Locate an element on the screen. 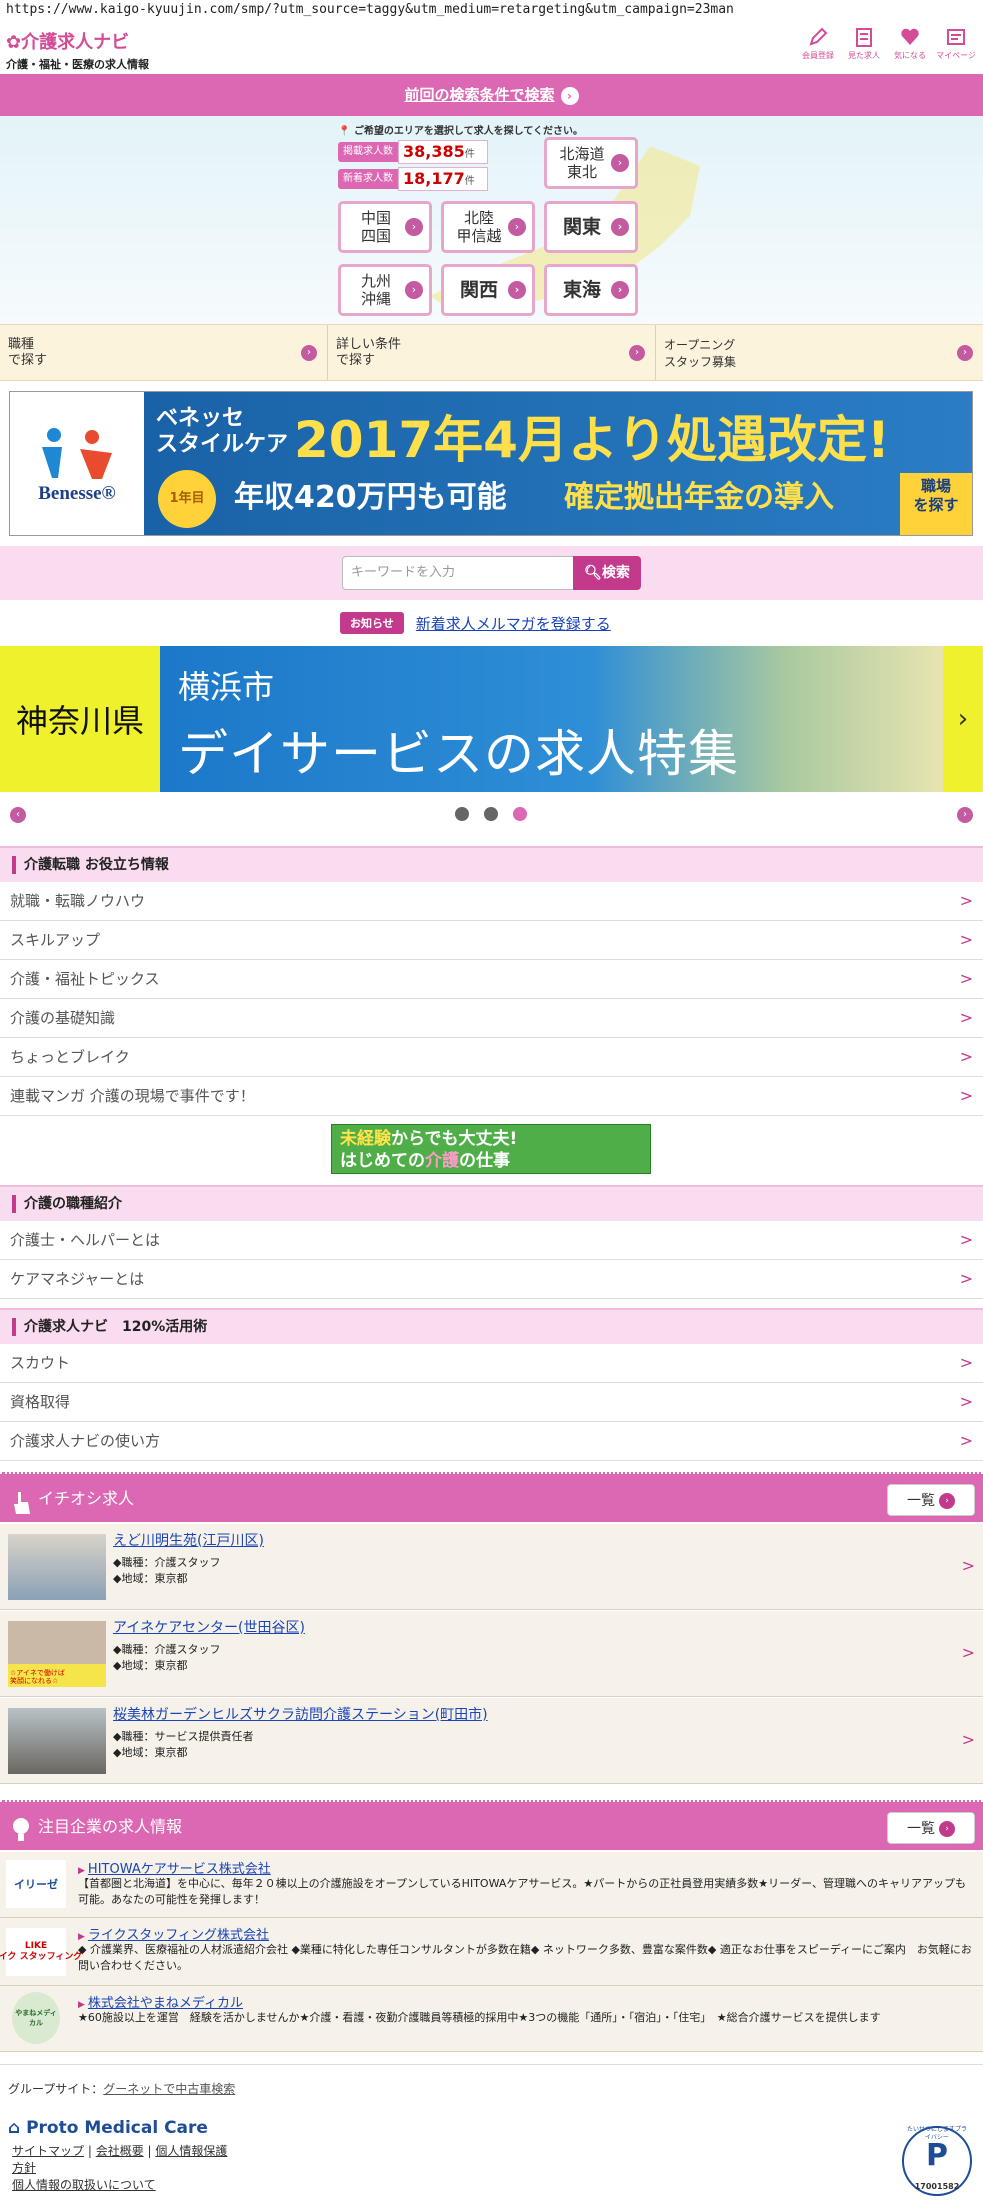 The height and width of the screenshot is (2208, 983). list-item: ちょっとブレイク > is located at coordinates (491, 1057).